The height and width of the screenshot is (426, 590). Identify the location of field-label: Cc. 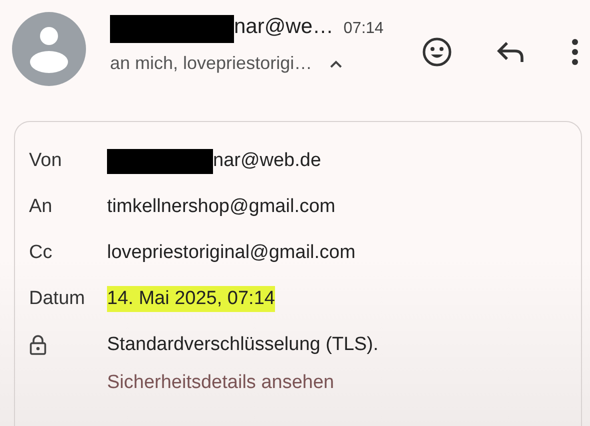
(41, 253).